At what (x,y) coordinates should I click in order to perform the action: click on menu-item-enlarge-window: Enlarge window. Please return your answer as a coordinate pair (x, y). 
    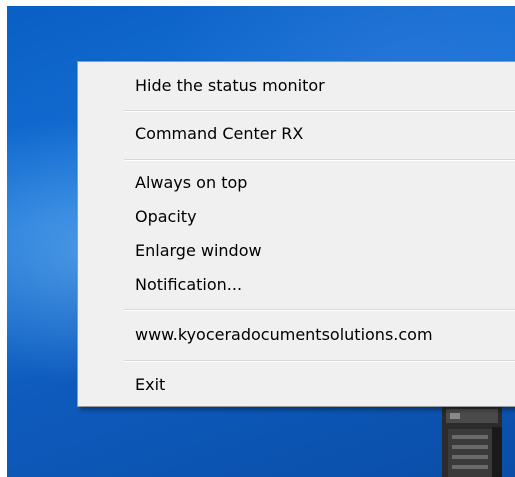
    Looking at the image, I should click on (297, 250).